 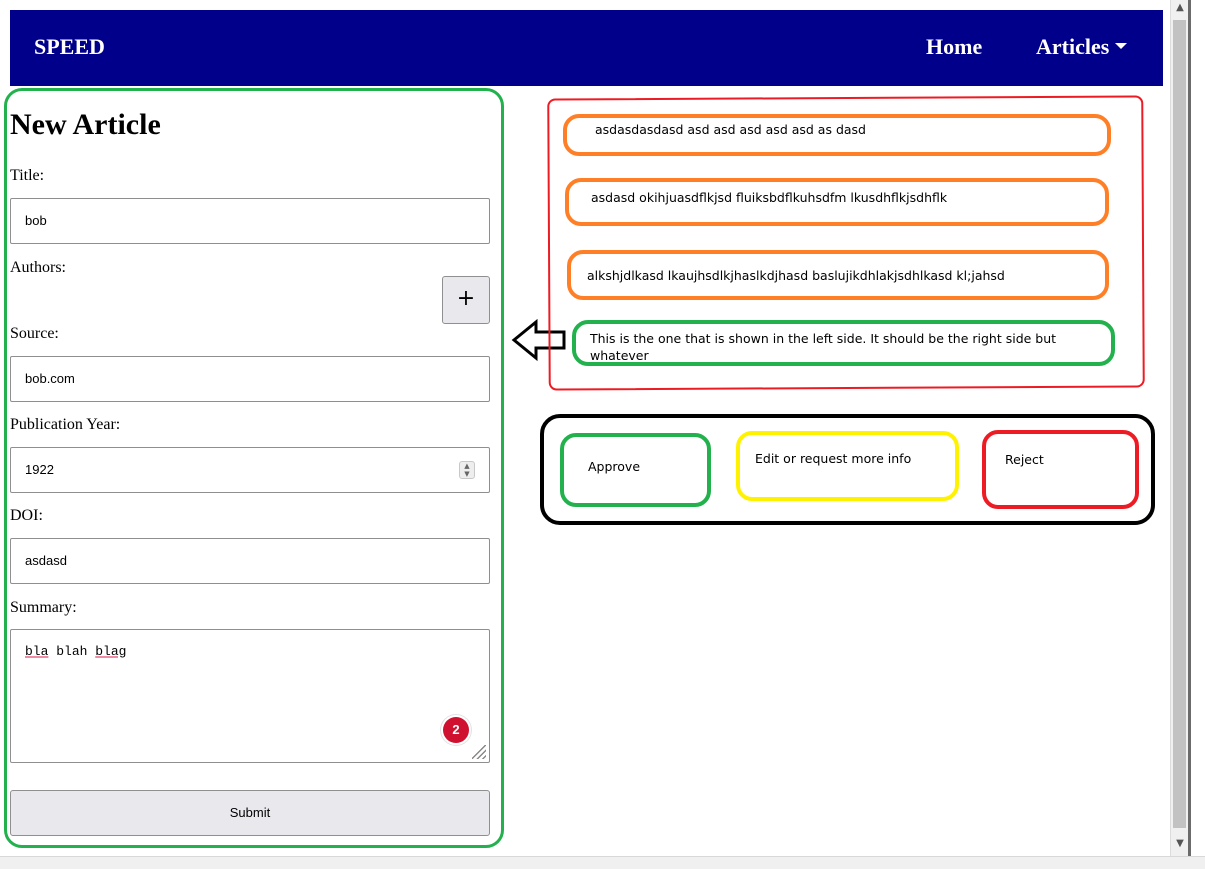 I want to click on window-edge, so click(x=1189, y=428).